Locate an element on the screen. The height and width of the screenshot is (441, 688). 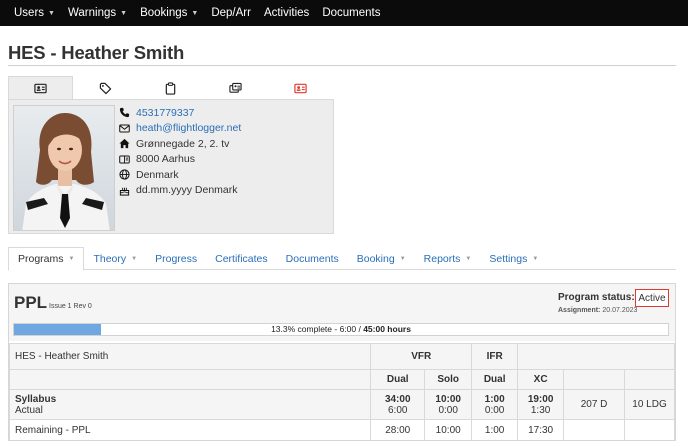
col-days is located at coordinates (594, 379).